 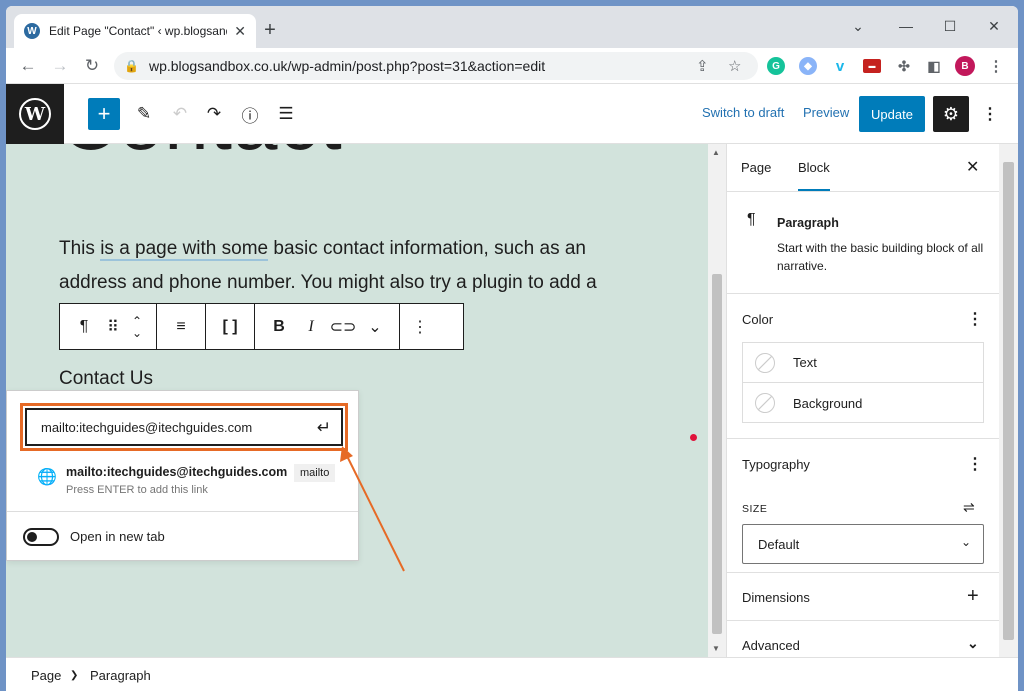 What do you see at coordinates (41, 537) in the screenshot?
I see `open-new-tab-toggle` at bounding box center [41, 537].